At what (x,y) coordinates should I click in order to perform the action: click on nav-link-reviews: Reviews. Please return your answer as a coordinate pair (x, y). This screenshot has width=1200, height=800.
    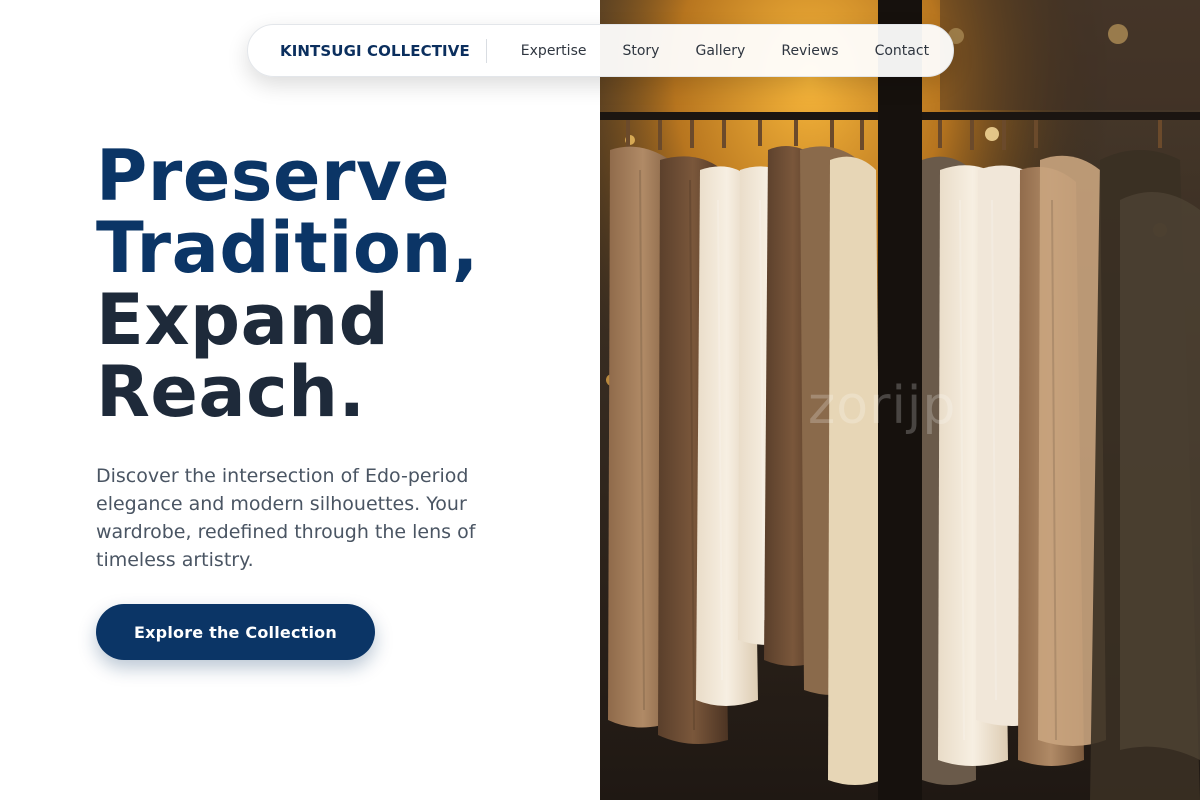
    Looking at the image, I should click on (809, 51).